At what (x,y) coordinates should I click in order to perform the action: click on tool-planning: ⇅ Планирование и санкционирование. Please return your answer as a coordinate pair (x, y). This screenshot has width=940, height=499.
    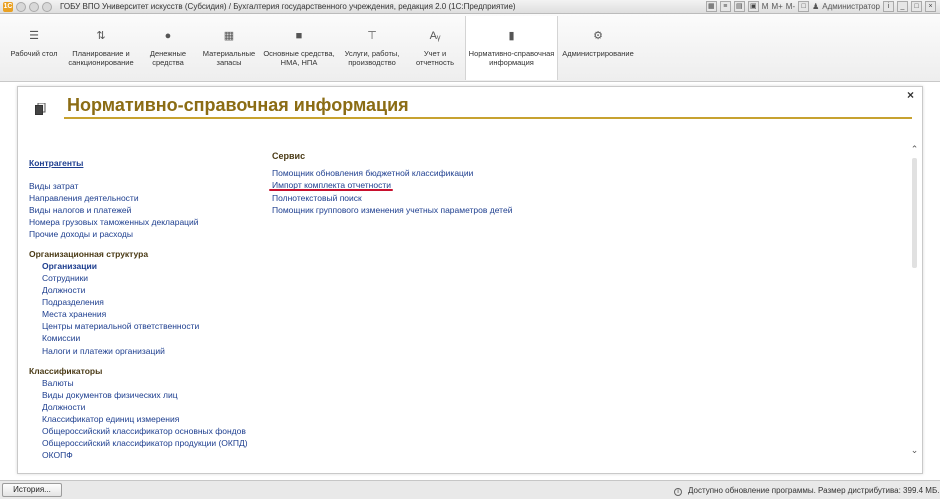
    Looking at the image, I should click on (101, 48).